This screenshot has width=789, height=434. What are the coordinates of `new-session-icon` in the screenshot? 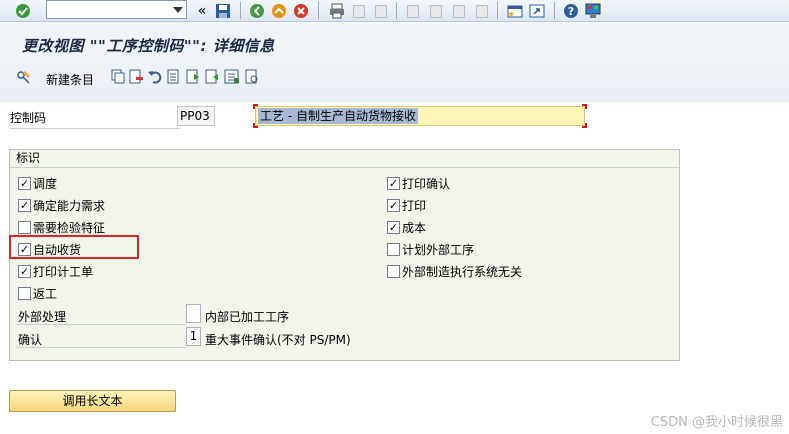 It's located at (515, 11).